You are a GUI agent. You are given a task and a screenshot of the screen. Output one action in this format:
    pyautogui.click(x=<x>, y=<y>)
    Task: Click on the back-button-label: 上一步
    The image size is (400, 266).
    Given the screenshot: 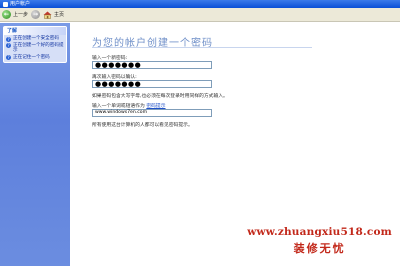 What is the action you would take?
    pyautogui.click(x=21, y=15)
    